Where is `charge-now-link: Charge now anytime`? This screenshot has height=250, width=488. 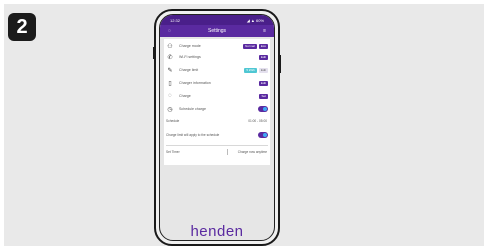 charge-now-link: Charge now anytime is located at coordinates (252, 152).